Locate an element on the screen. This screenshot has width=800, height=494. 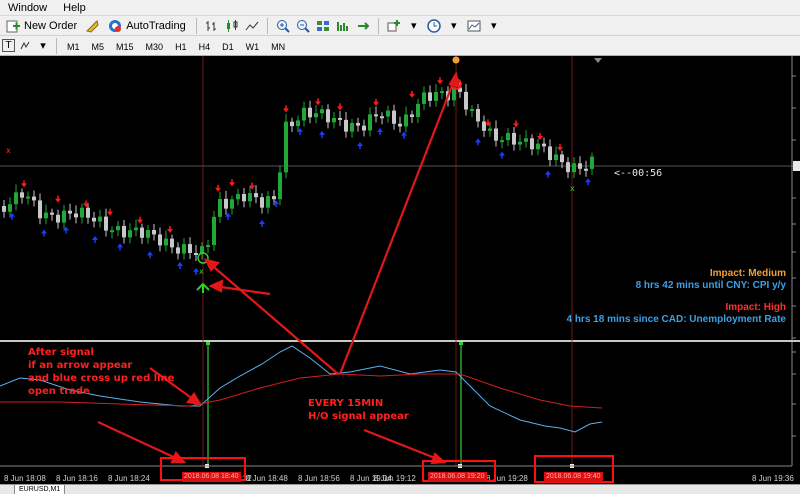
autotrading-button: AutoTrading is located at coordinates (146, 25).